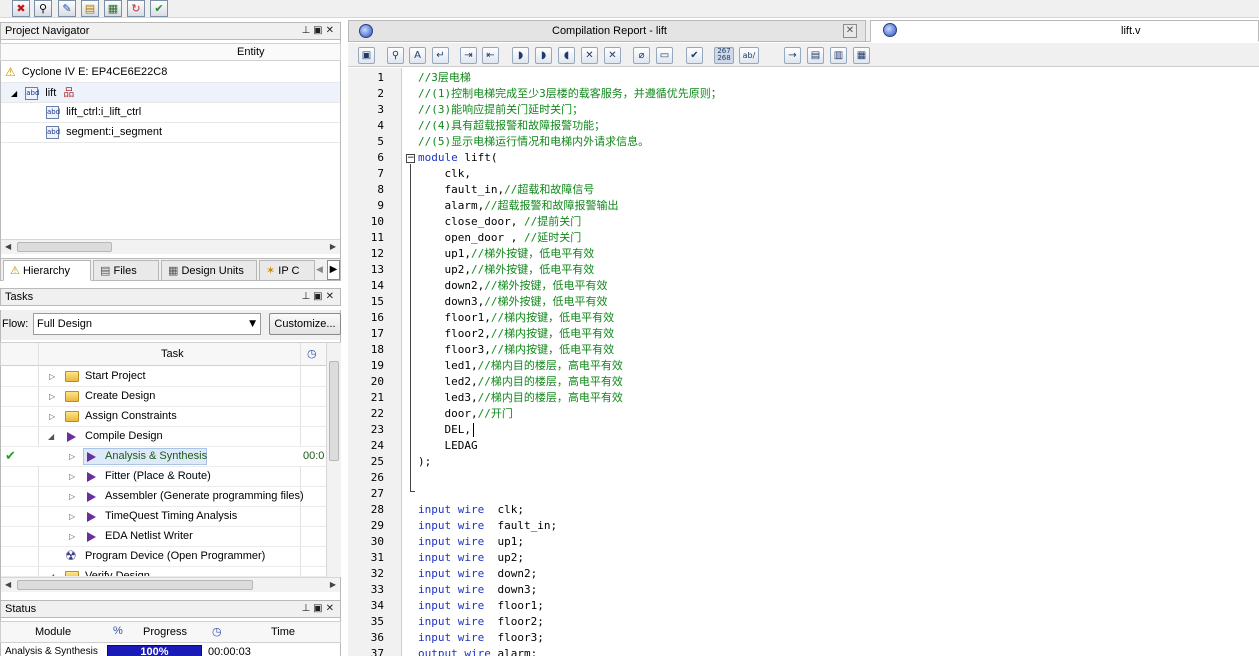 Image resolution: width=1259 pixels, height=656 pixels. I want to click on code-line: input wire down2;, so click(477, 574).